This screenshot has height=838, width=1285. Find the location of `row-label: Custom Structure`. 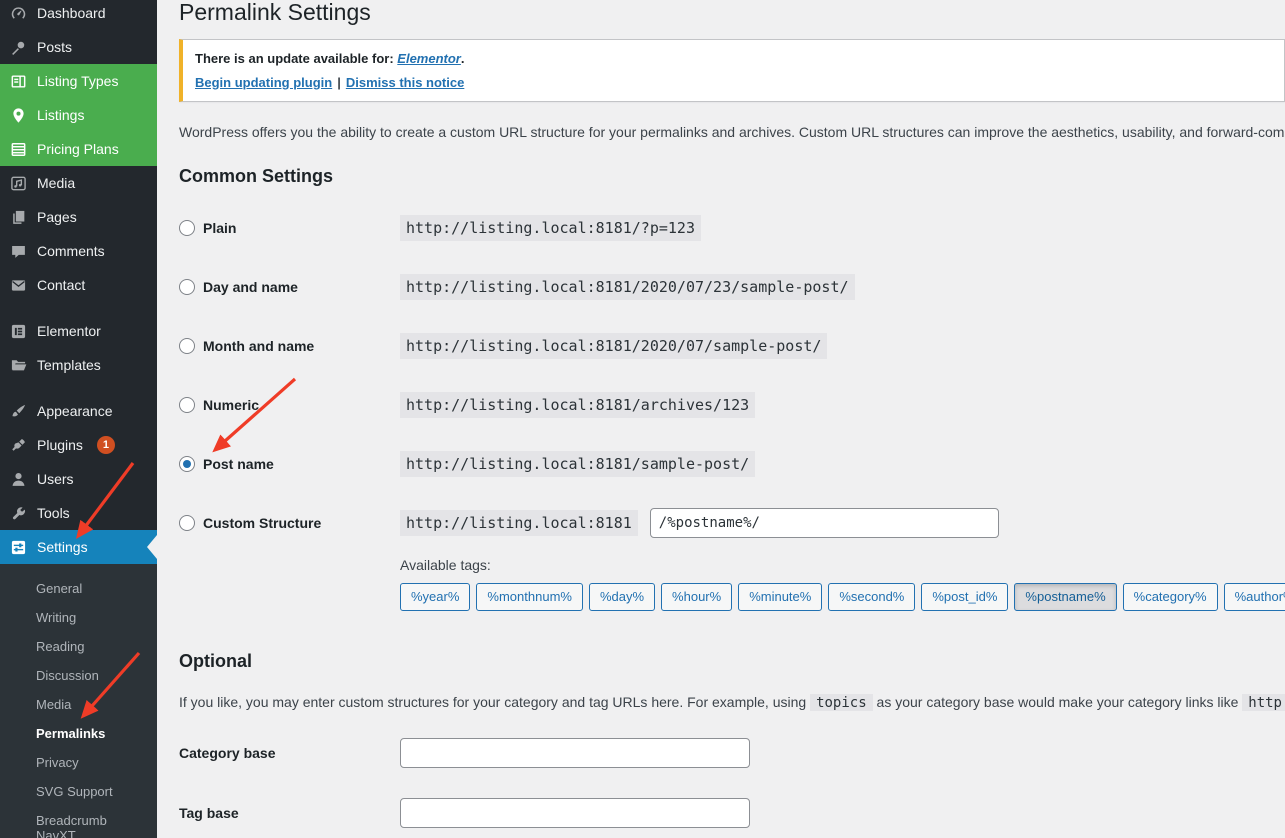

row-label: Custom Structure is located at coordinates (262, 523).